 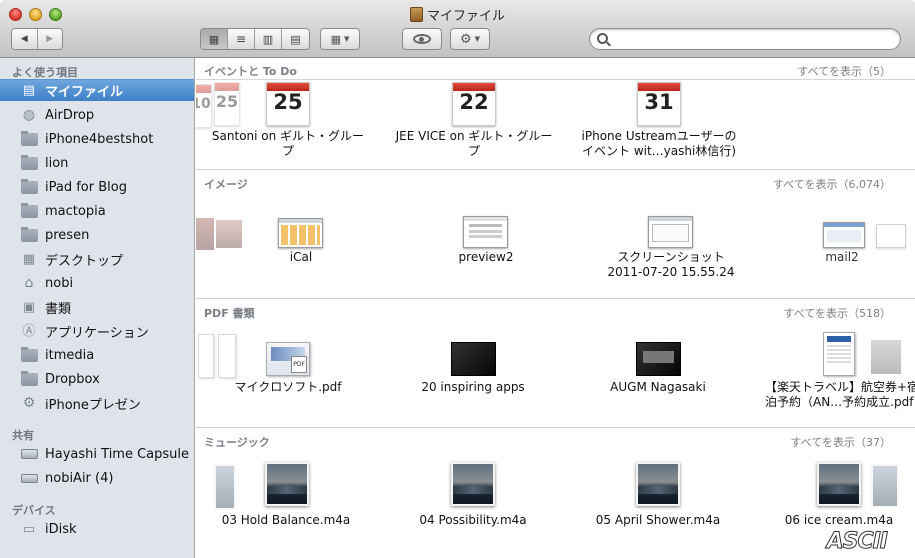 I want to click on action-button: ⚙ ▼, so click(x=470, y=39).